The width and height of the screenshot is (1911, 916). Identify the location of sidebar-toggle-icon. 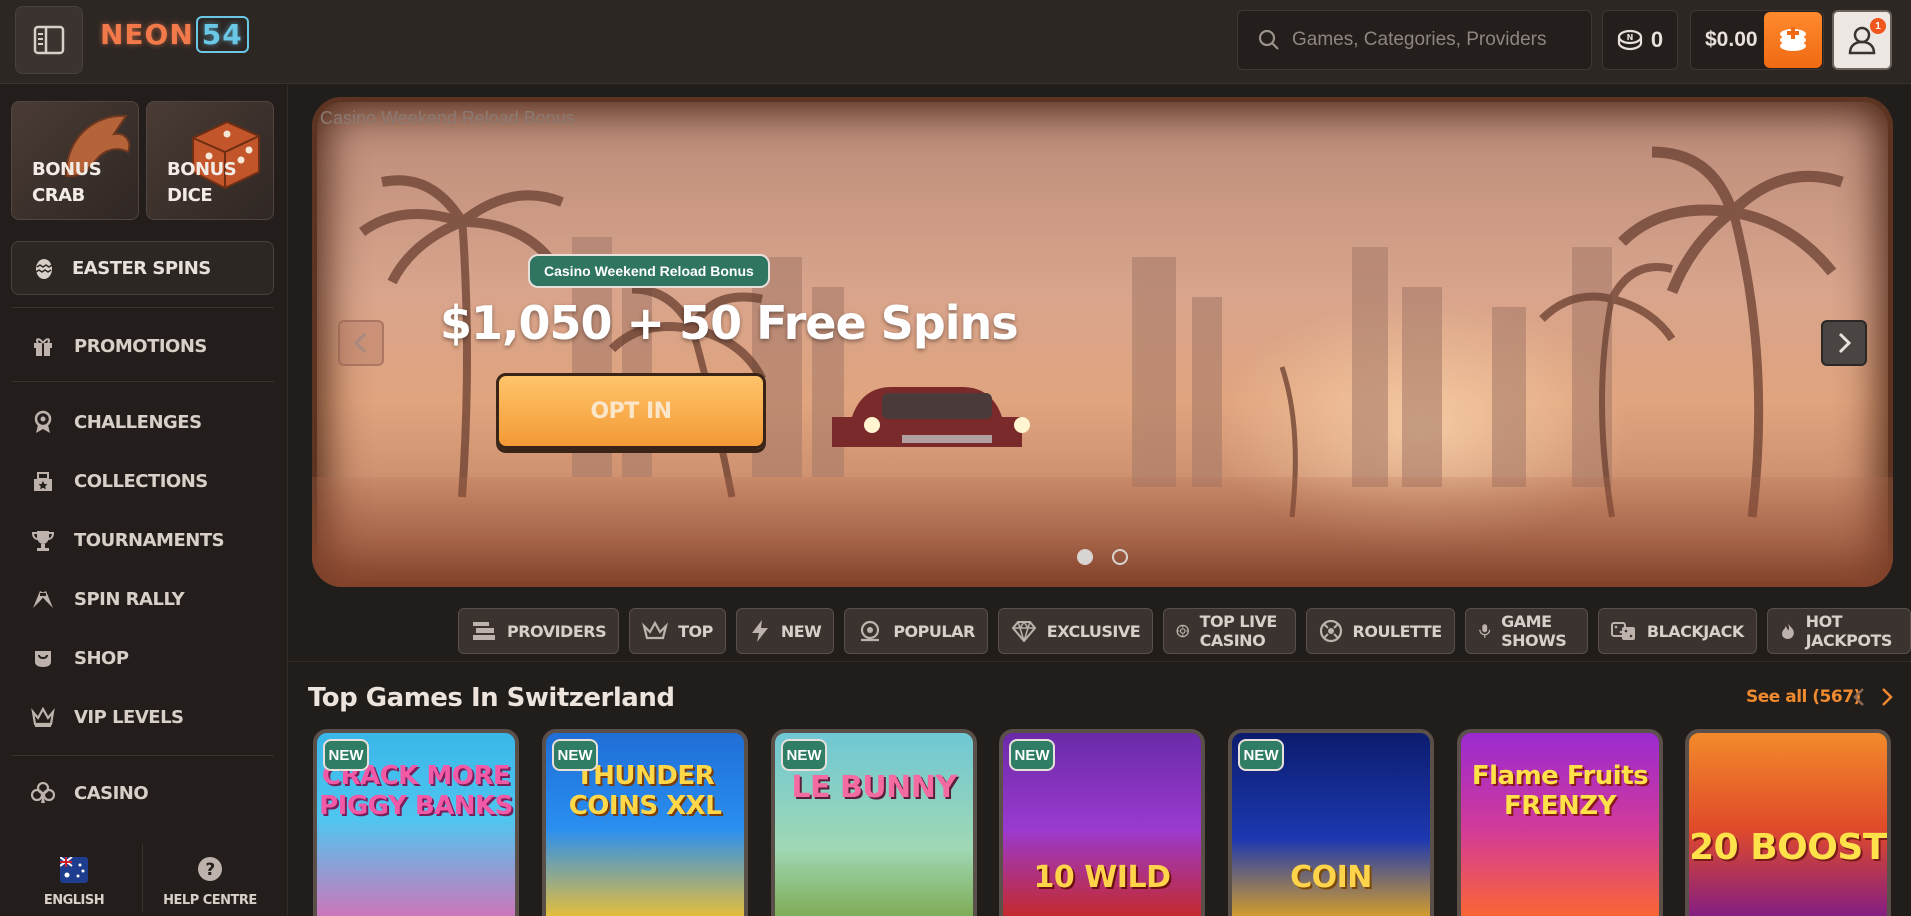
(49, 40).